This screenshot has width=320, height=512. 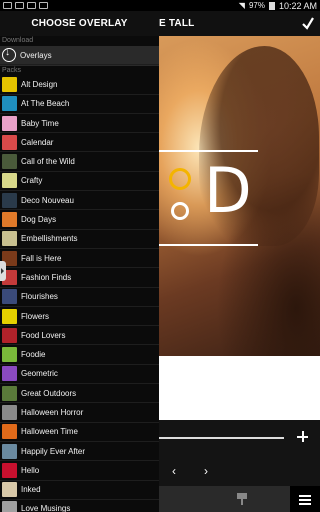 I want to click on pack-label: Hello, so click(x=30, y=470).